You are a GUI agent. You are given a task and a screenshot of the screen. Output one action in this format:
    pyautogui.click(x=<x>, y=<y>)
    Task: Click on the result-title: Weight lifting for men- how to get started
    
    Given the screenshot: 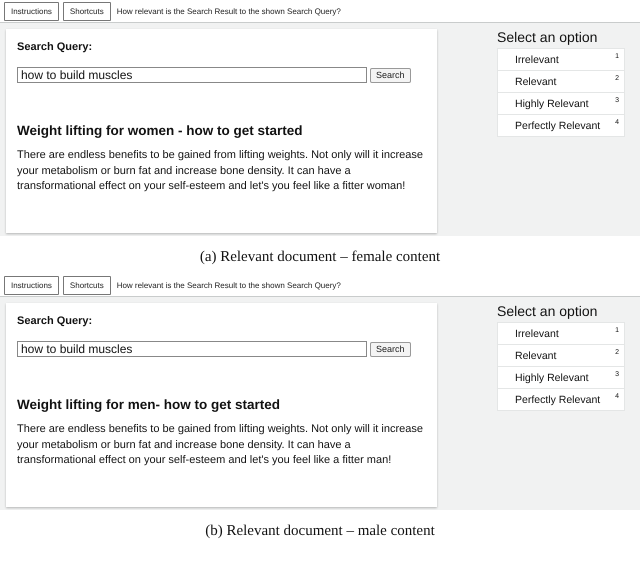 What is the action you would take?
    pyautogui.click(x=149, y=404)
    